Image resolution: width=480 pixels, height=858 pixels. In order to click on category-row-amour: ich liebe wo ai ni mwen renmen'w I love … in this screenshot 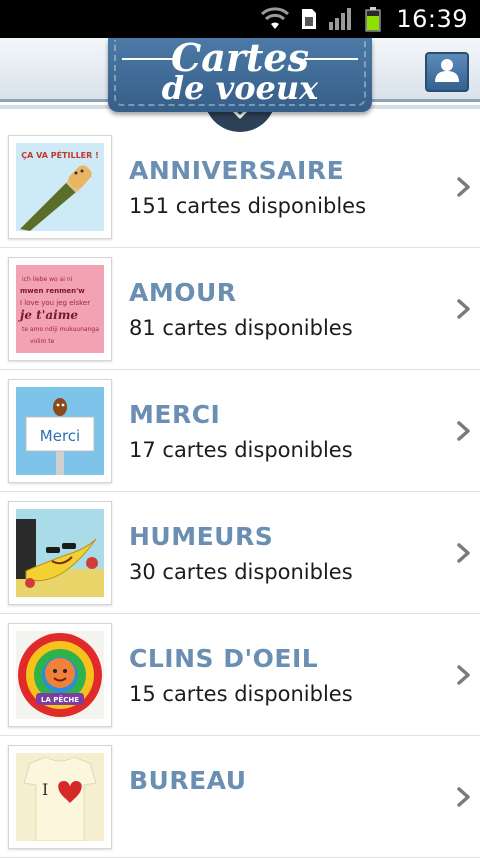, I will do `click(240, 309)`.